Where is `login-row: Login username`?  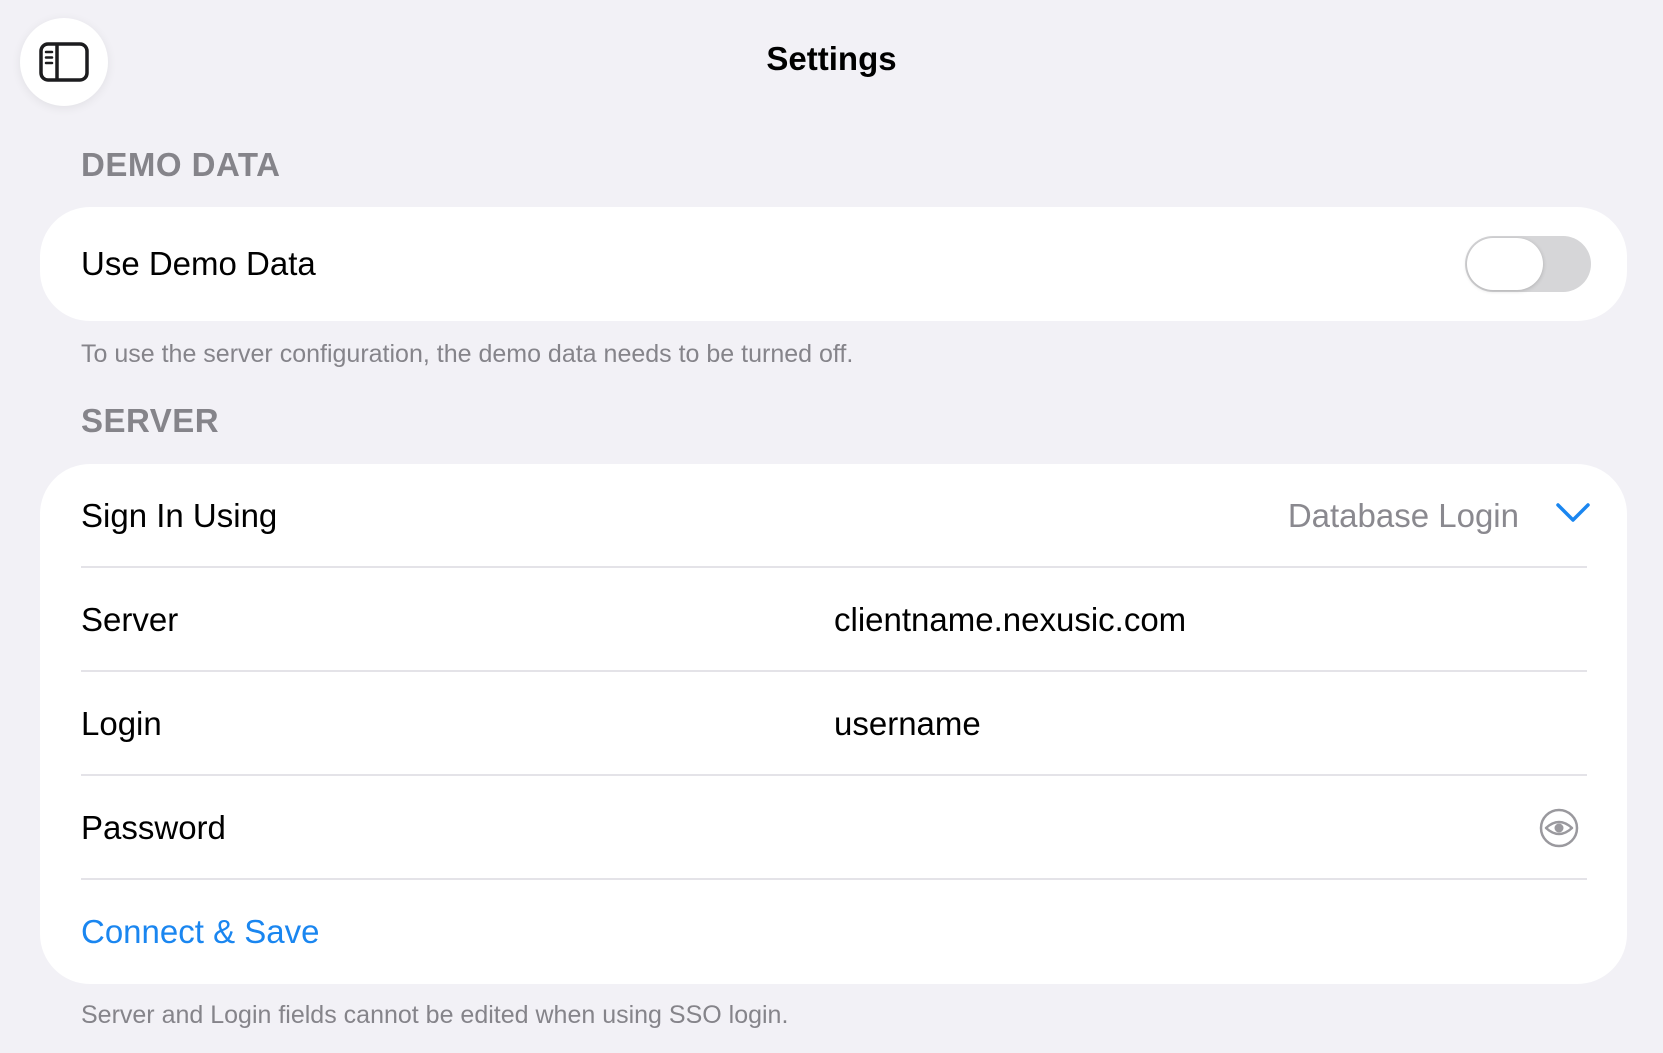 login-row: Login username is located at coordinates (833, 724).